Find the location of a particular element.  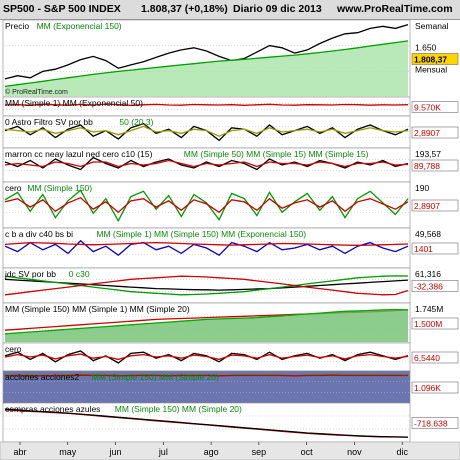

x-axis-label: abr is located at coordinates (19, 452).